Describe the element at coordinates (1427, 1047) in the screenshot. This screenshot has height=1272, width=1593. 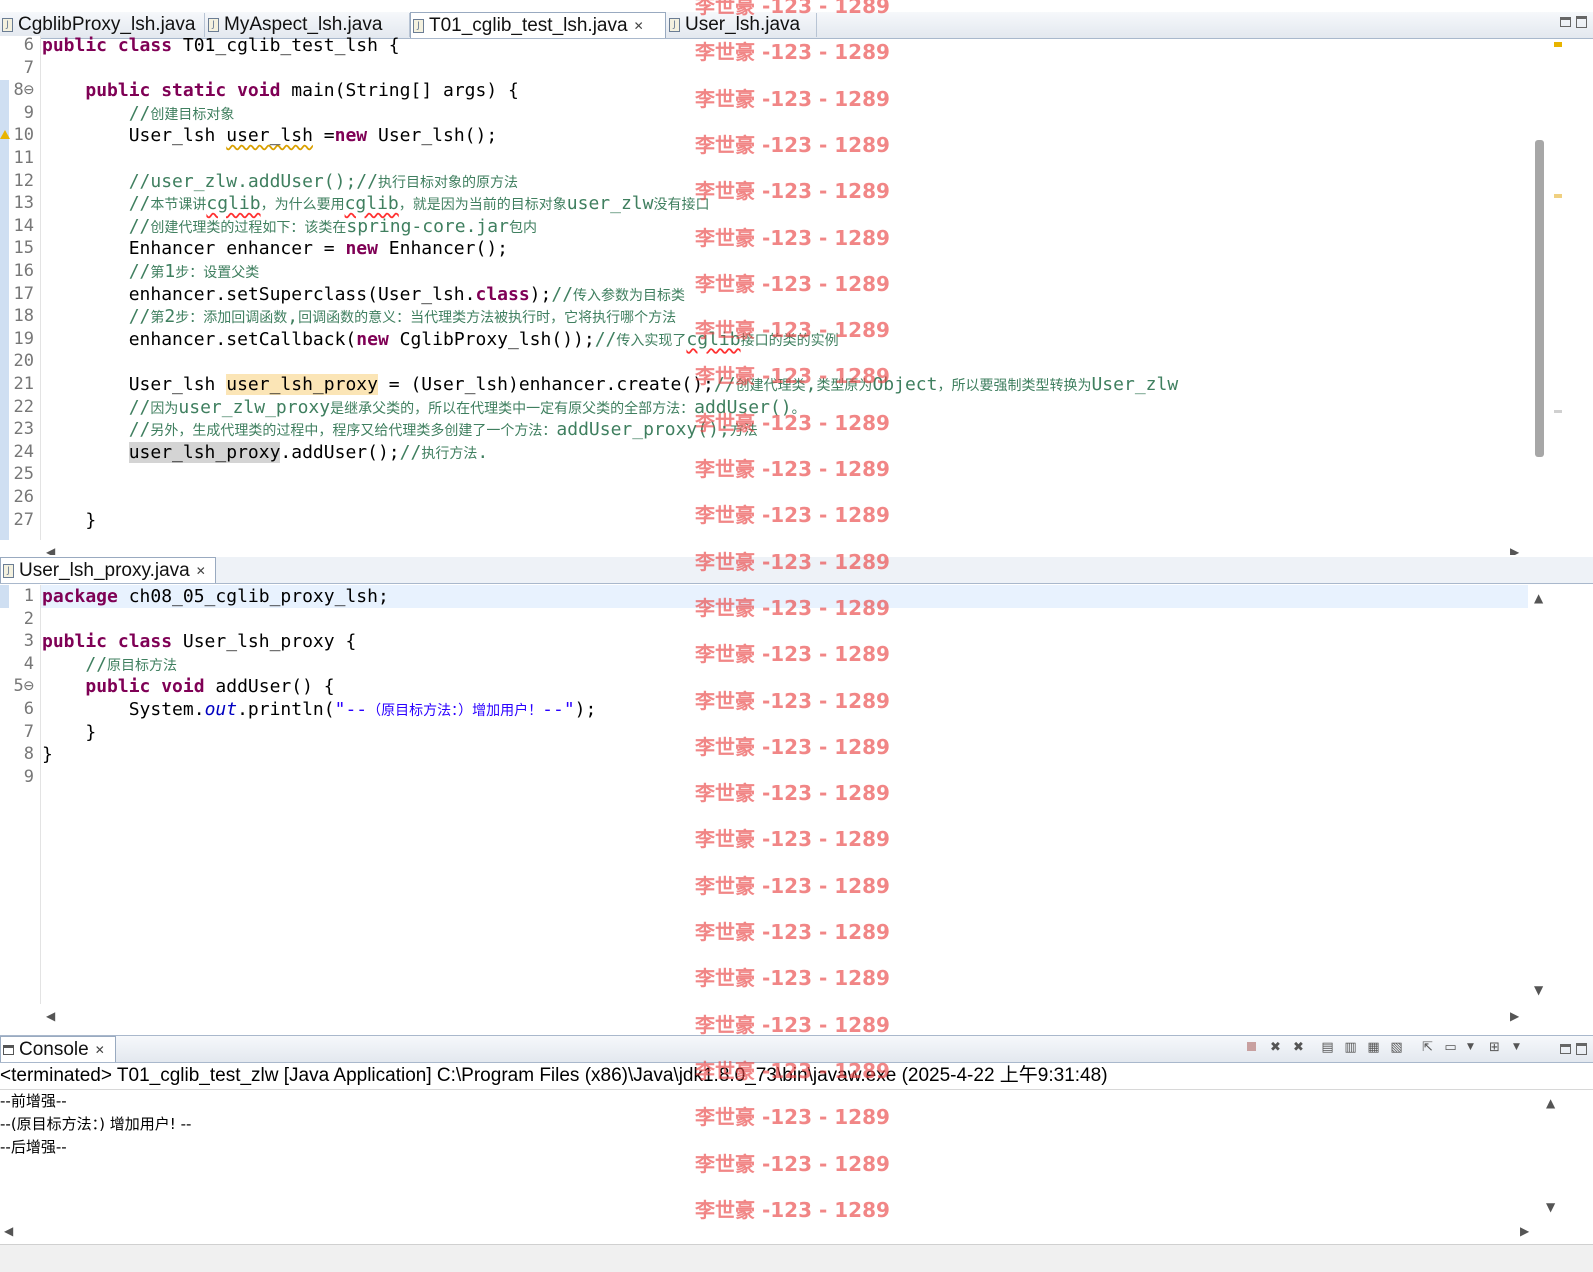
I see `pin-console-icon: ⇱` at that location.